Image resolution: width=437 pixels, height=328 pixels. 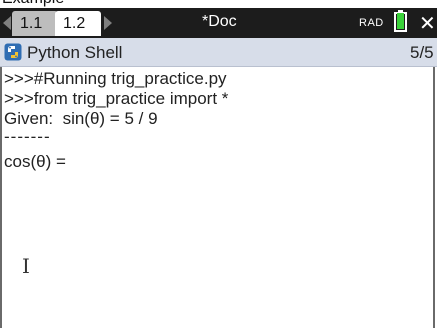 I want to click on battery-level, so click(x=400, y=21).